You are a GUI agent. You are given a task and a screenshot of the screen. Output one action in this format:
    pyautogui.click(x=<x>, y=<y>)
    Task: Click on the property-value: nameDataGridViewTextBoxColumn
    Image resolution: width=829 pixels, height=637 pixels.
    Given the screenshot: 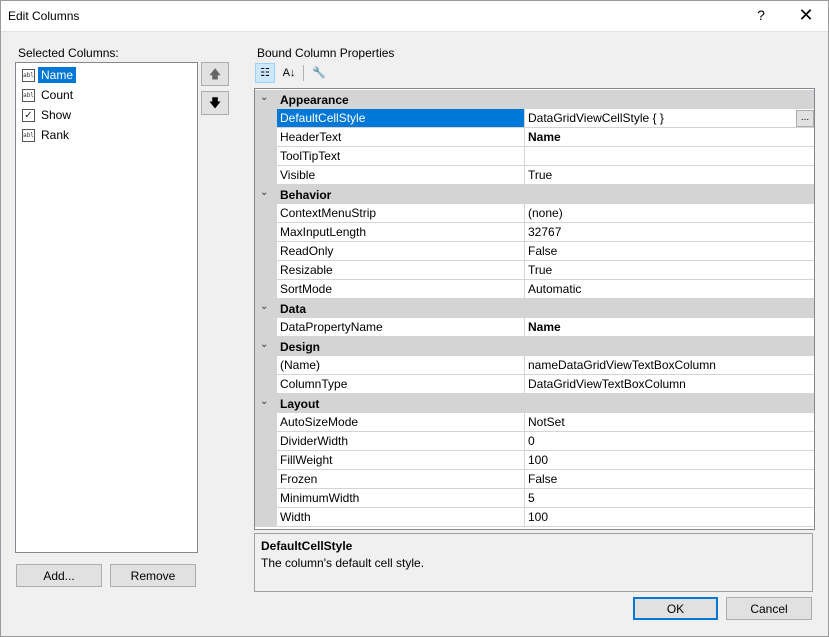 What is the action you would take?
    pyautogui.click(x=669, y=365)
    